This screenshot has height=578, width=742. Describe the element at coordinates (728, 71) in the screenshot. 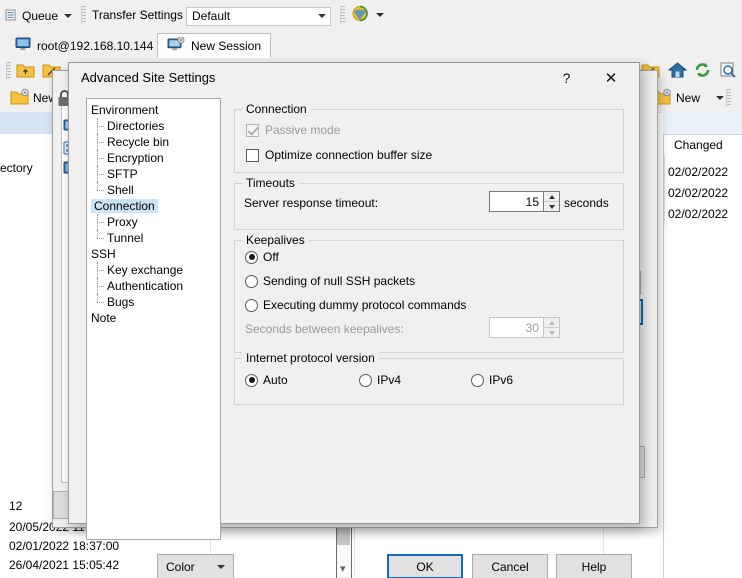

I see `find-files-icon` at that location.